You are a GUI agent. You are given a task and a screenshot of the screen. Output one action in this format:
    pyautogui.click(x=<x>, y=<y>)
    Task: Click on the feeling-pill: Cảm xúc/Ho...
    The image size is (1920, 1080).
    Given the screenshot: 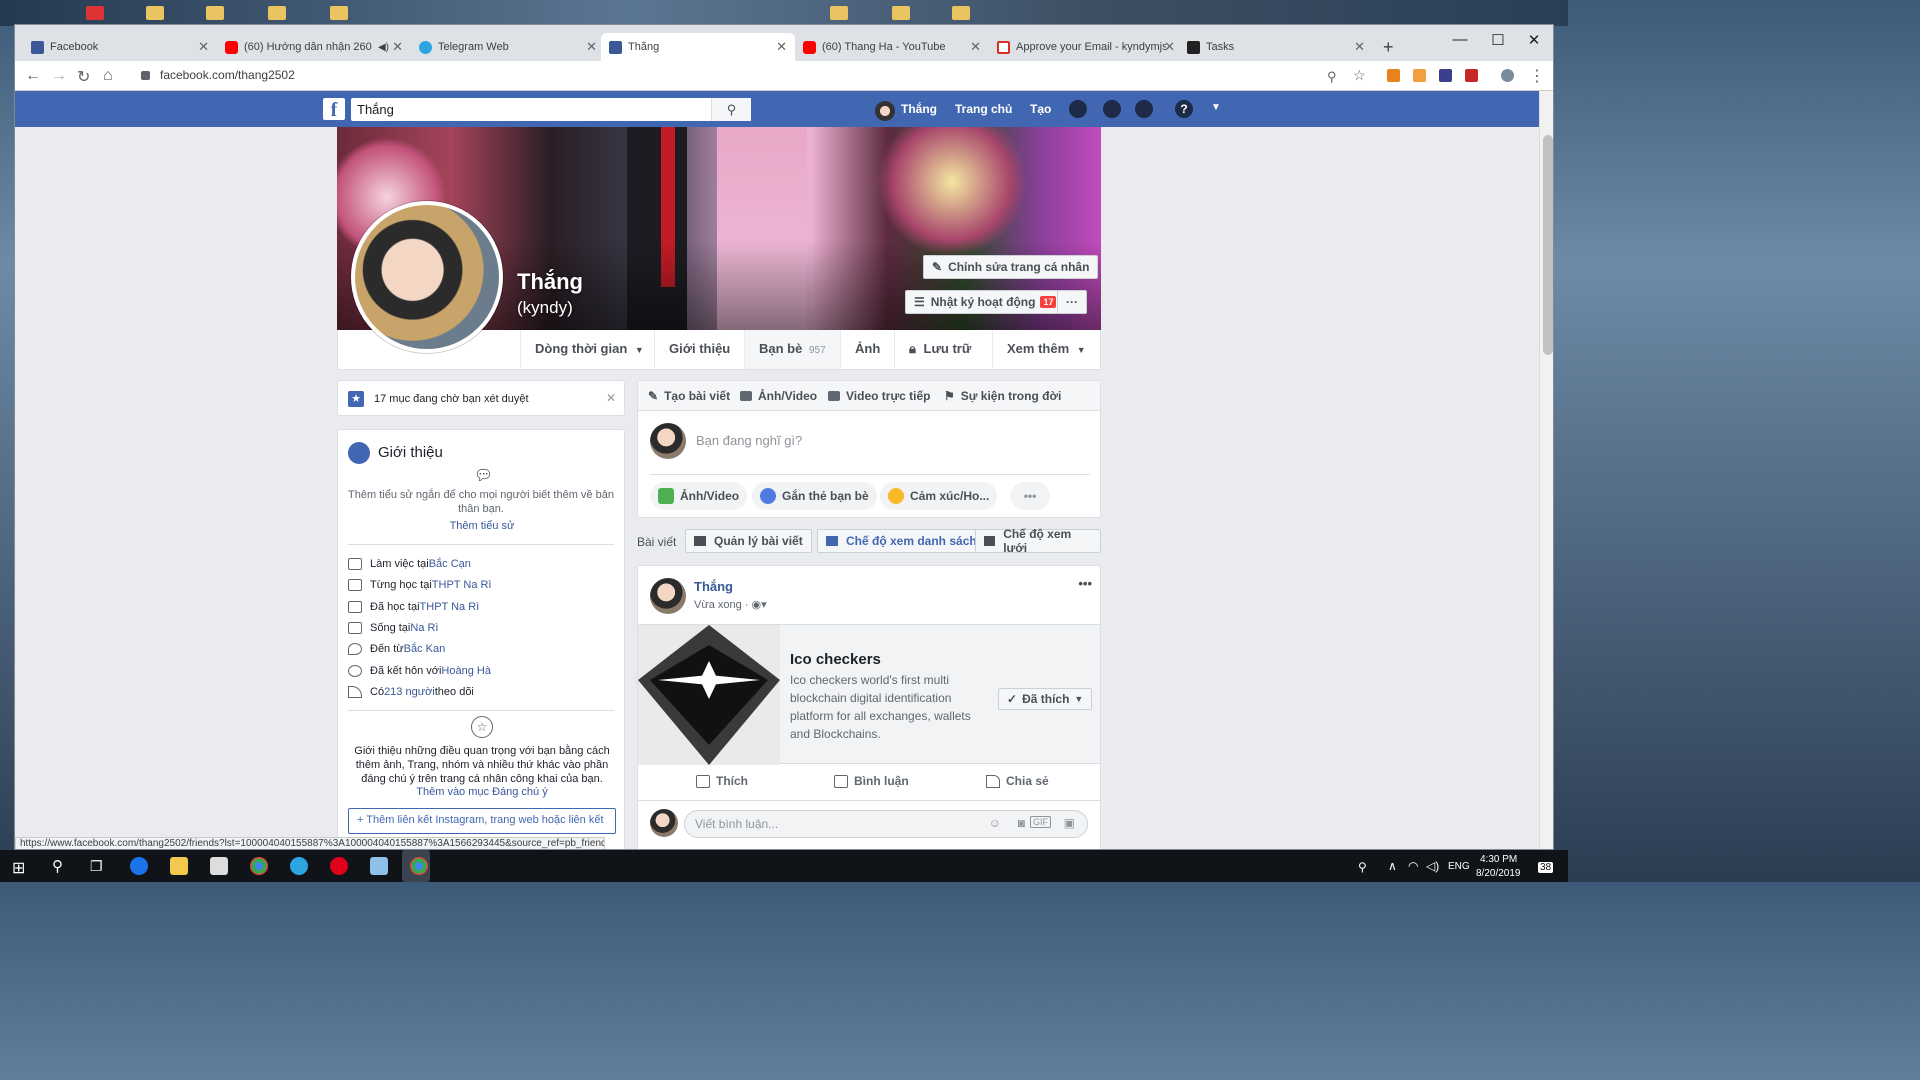 What is the action you would take?
    pyautogui.click(x=939, y=496)
    